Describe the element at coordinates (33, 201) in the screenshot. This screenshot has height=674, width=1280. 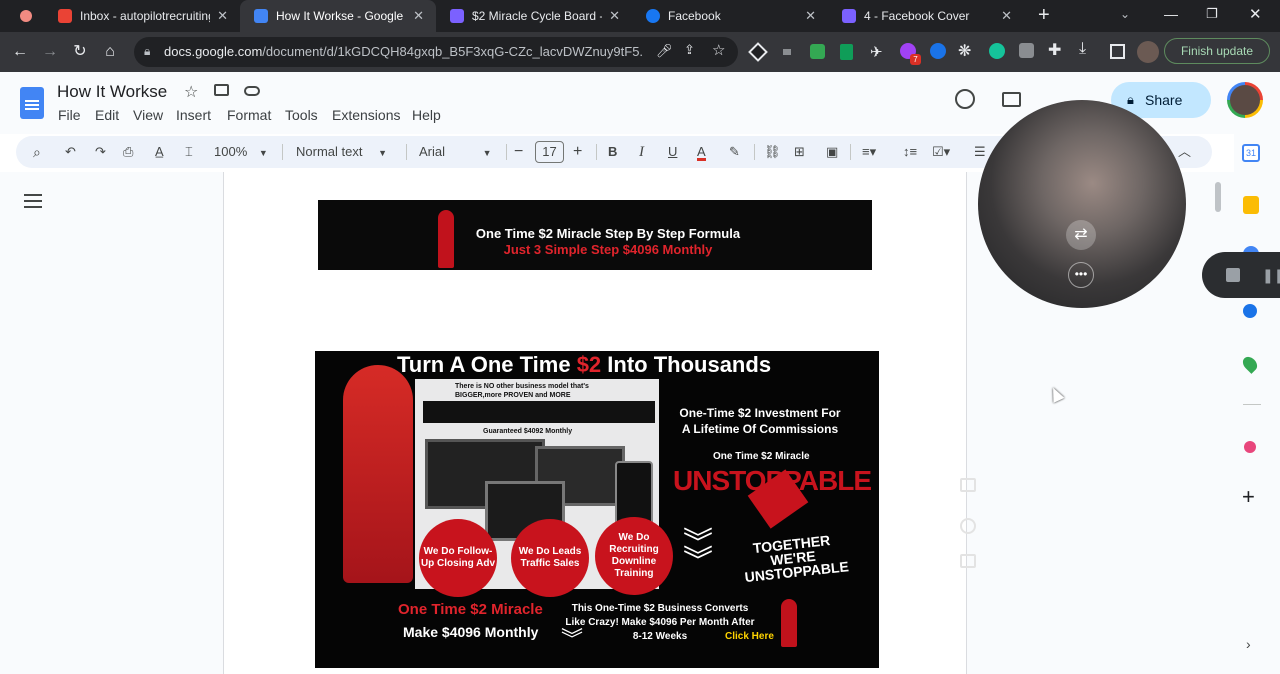
I see `document-outline-icon` at that location.